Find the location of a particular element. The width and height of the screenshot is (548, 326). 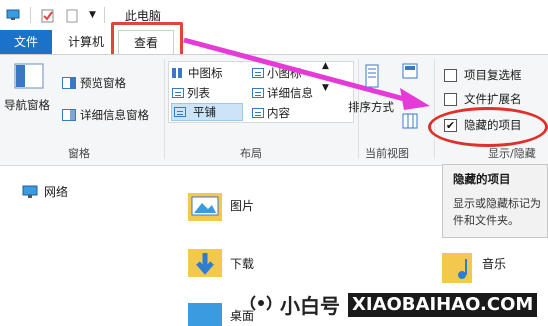

customize-qat-icon: ▼ is located at coordinates (92, 15).